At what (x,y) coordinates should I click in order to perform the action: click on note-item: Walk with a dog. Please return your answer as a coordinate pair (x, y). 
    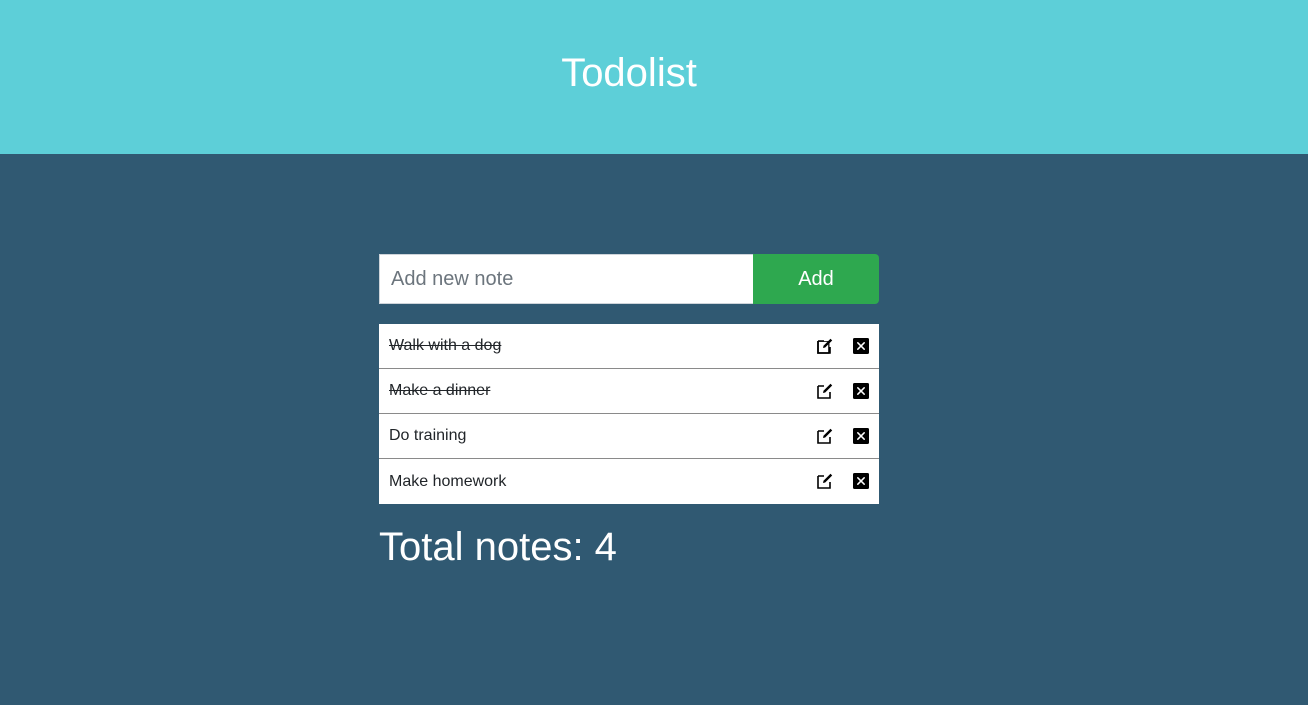
    Looking at the image, I should click on (629, 346).